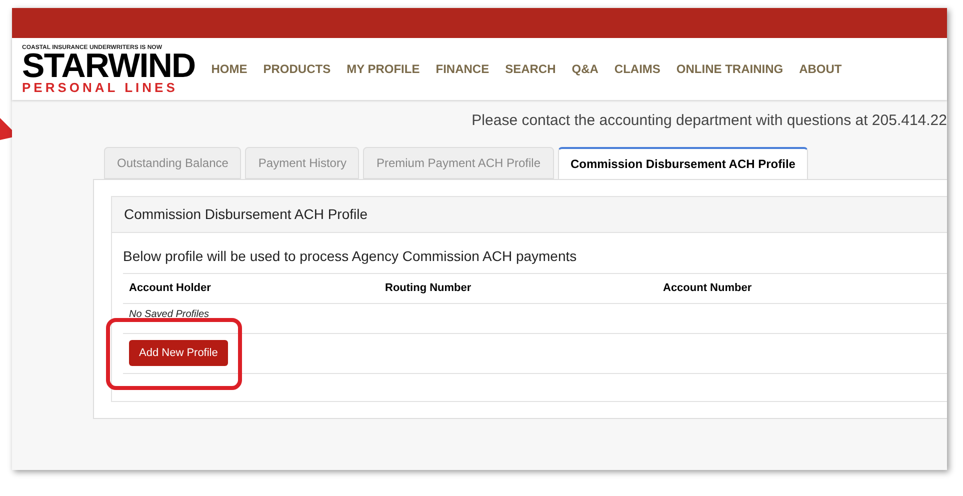  What do you see at coordinates (458, 162) in the screenshot?
I see `tab: Premium Payment ACH Profile` at bounding box center [458, 162].